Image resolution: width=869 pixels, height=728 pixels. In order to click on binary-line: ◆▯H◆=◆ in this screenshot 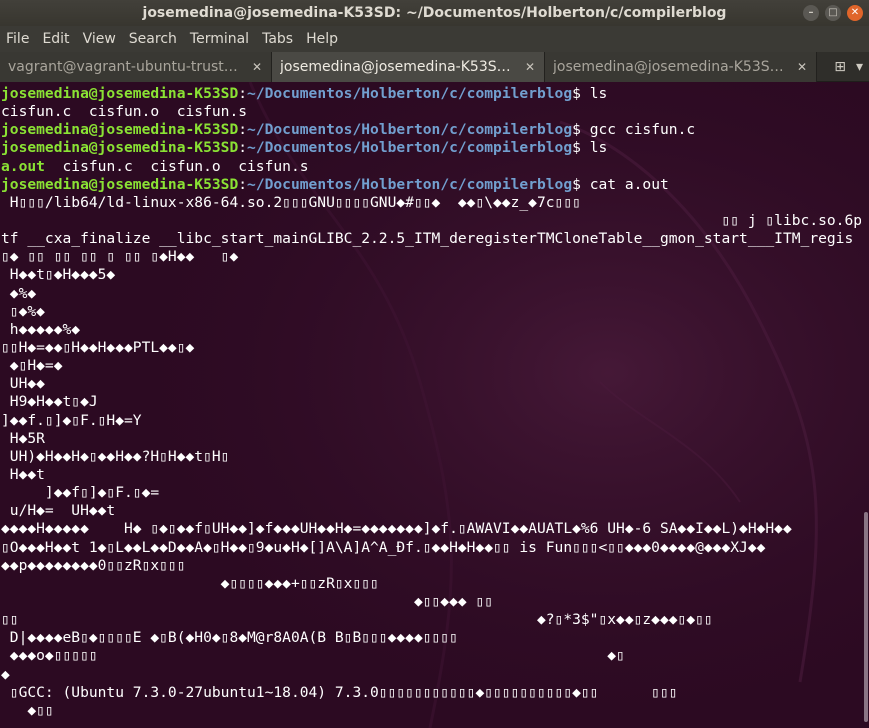, I will do `click(32, 366)`.